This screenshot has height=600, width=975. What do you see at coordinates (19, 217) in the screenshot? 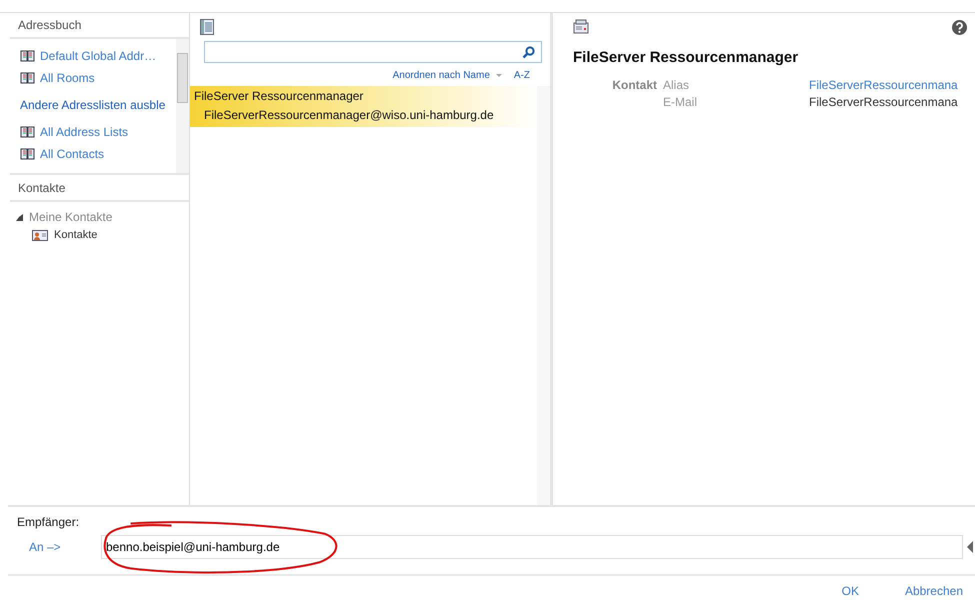
I see `expand-arrow-icon` at bounding box center [19, 217].